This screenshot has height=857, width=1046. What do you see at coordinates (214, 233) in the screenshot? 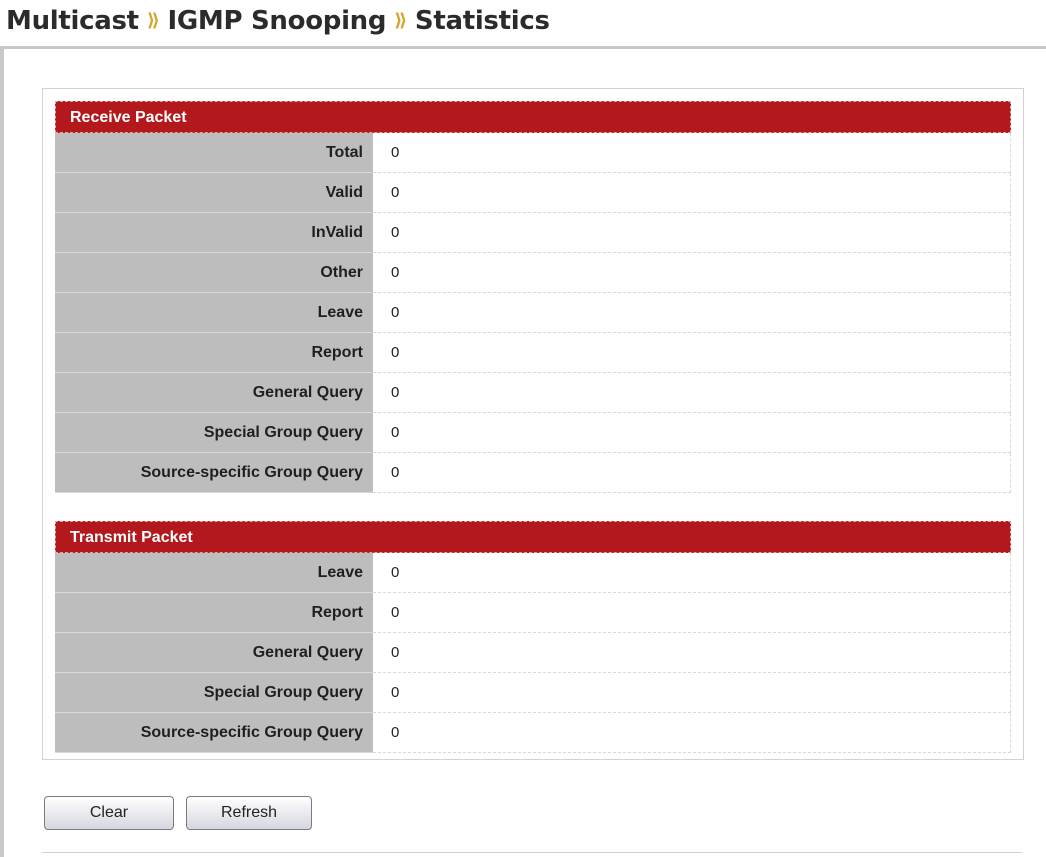
I see `stat-label: InValid` at bounding box center [214, 233].